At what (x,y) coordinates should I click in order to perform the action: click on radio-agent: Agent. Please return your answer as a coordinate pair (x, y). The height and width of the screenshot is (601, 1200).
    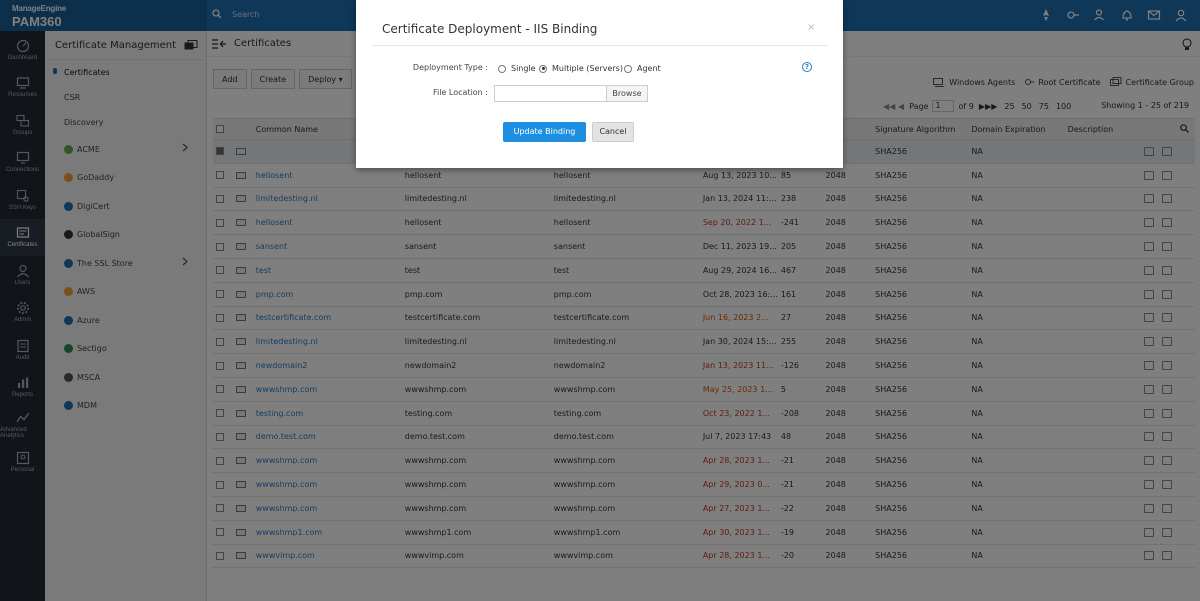
    Looking at the image, I should click on (642, 68).